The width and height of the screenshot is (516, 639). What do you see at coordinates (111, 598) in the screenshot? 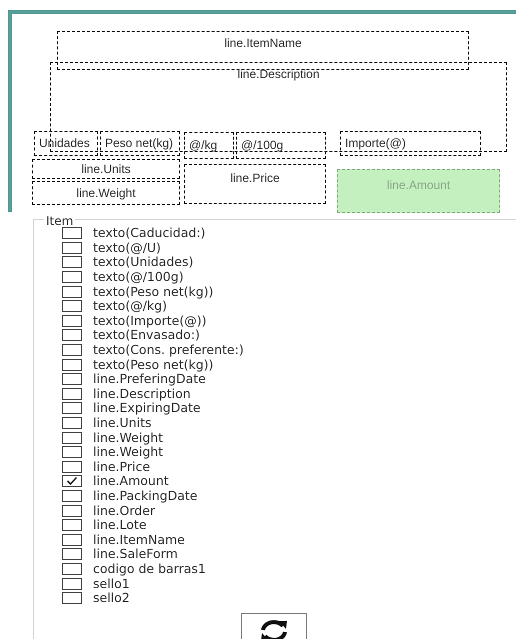
I see `checkbox-label: sello2` at bounding box center [111, 598].